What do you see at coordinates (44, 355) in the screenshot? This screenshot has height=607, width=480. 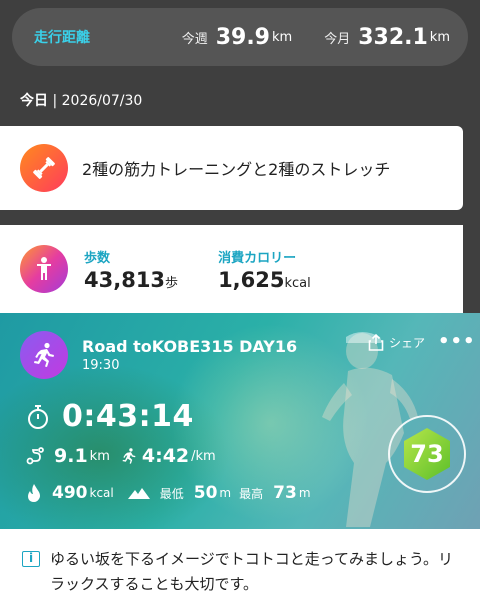 I see `runner-icon` at bounding box center [44, 355].